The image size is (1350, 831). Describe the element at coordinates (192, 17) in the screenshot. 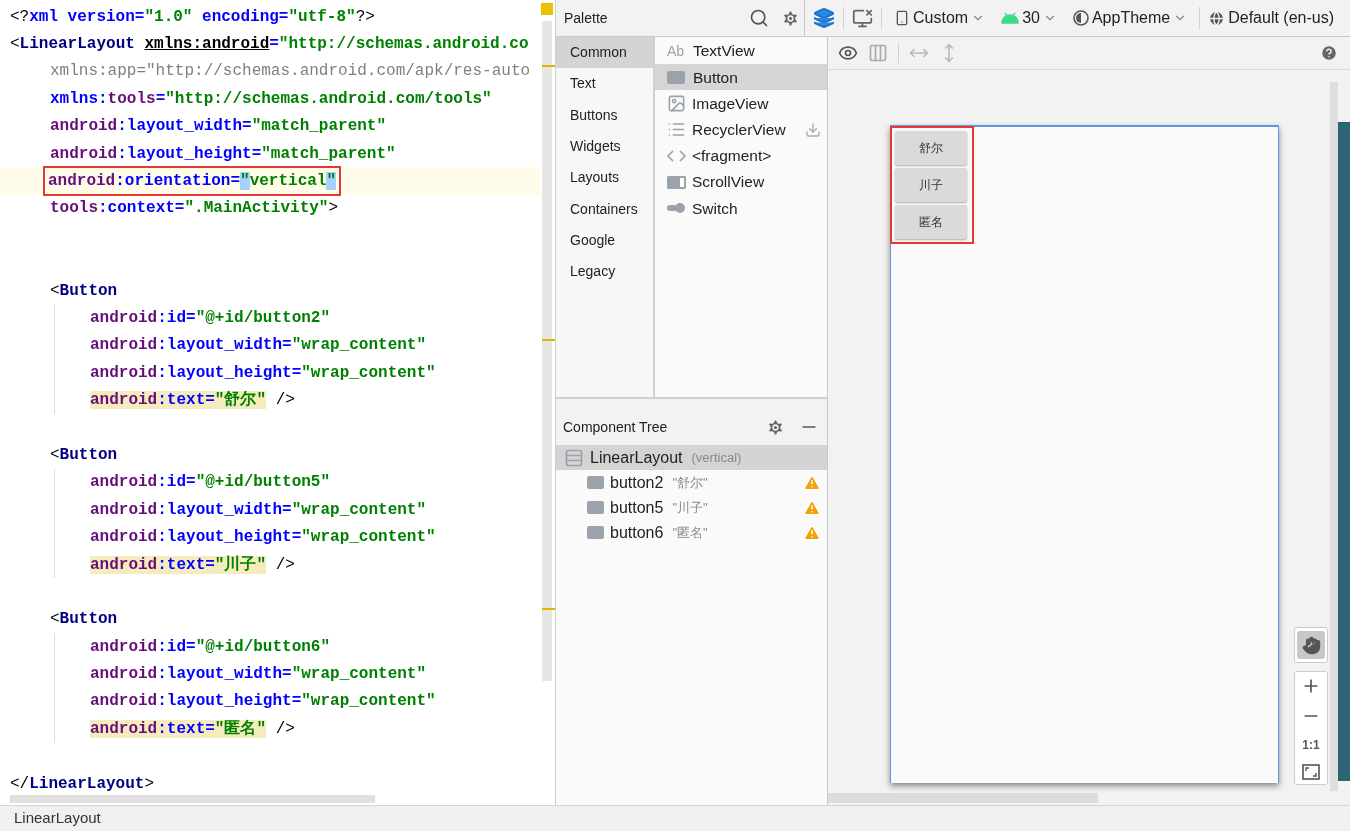

I see `code-line: <?xml version="1.0" encoding="utf-8"?>` at that location.